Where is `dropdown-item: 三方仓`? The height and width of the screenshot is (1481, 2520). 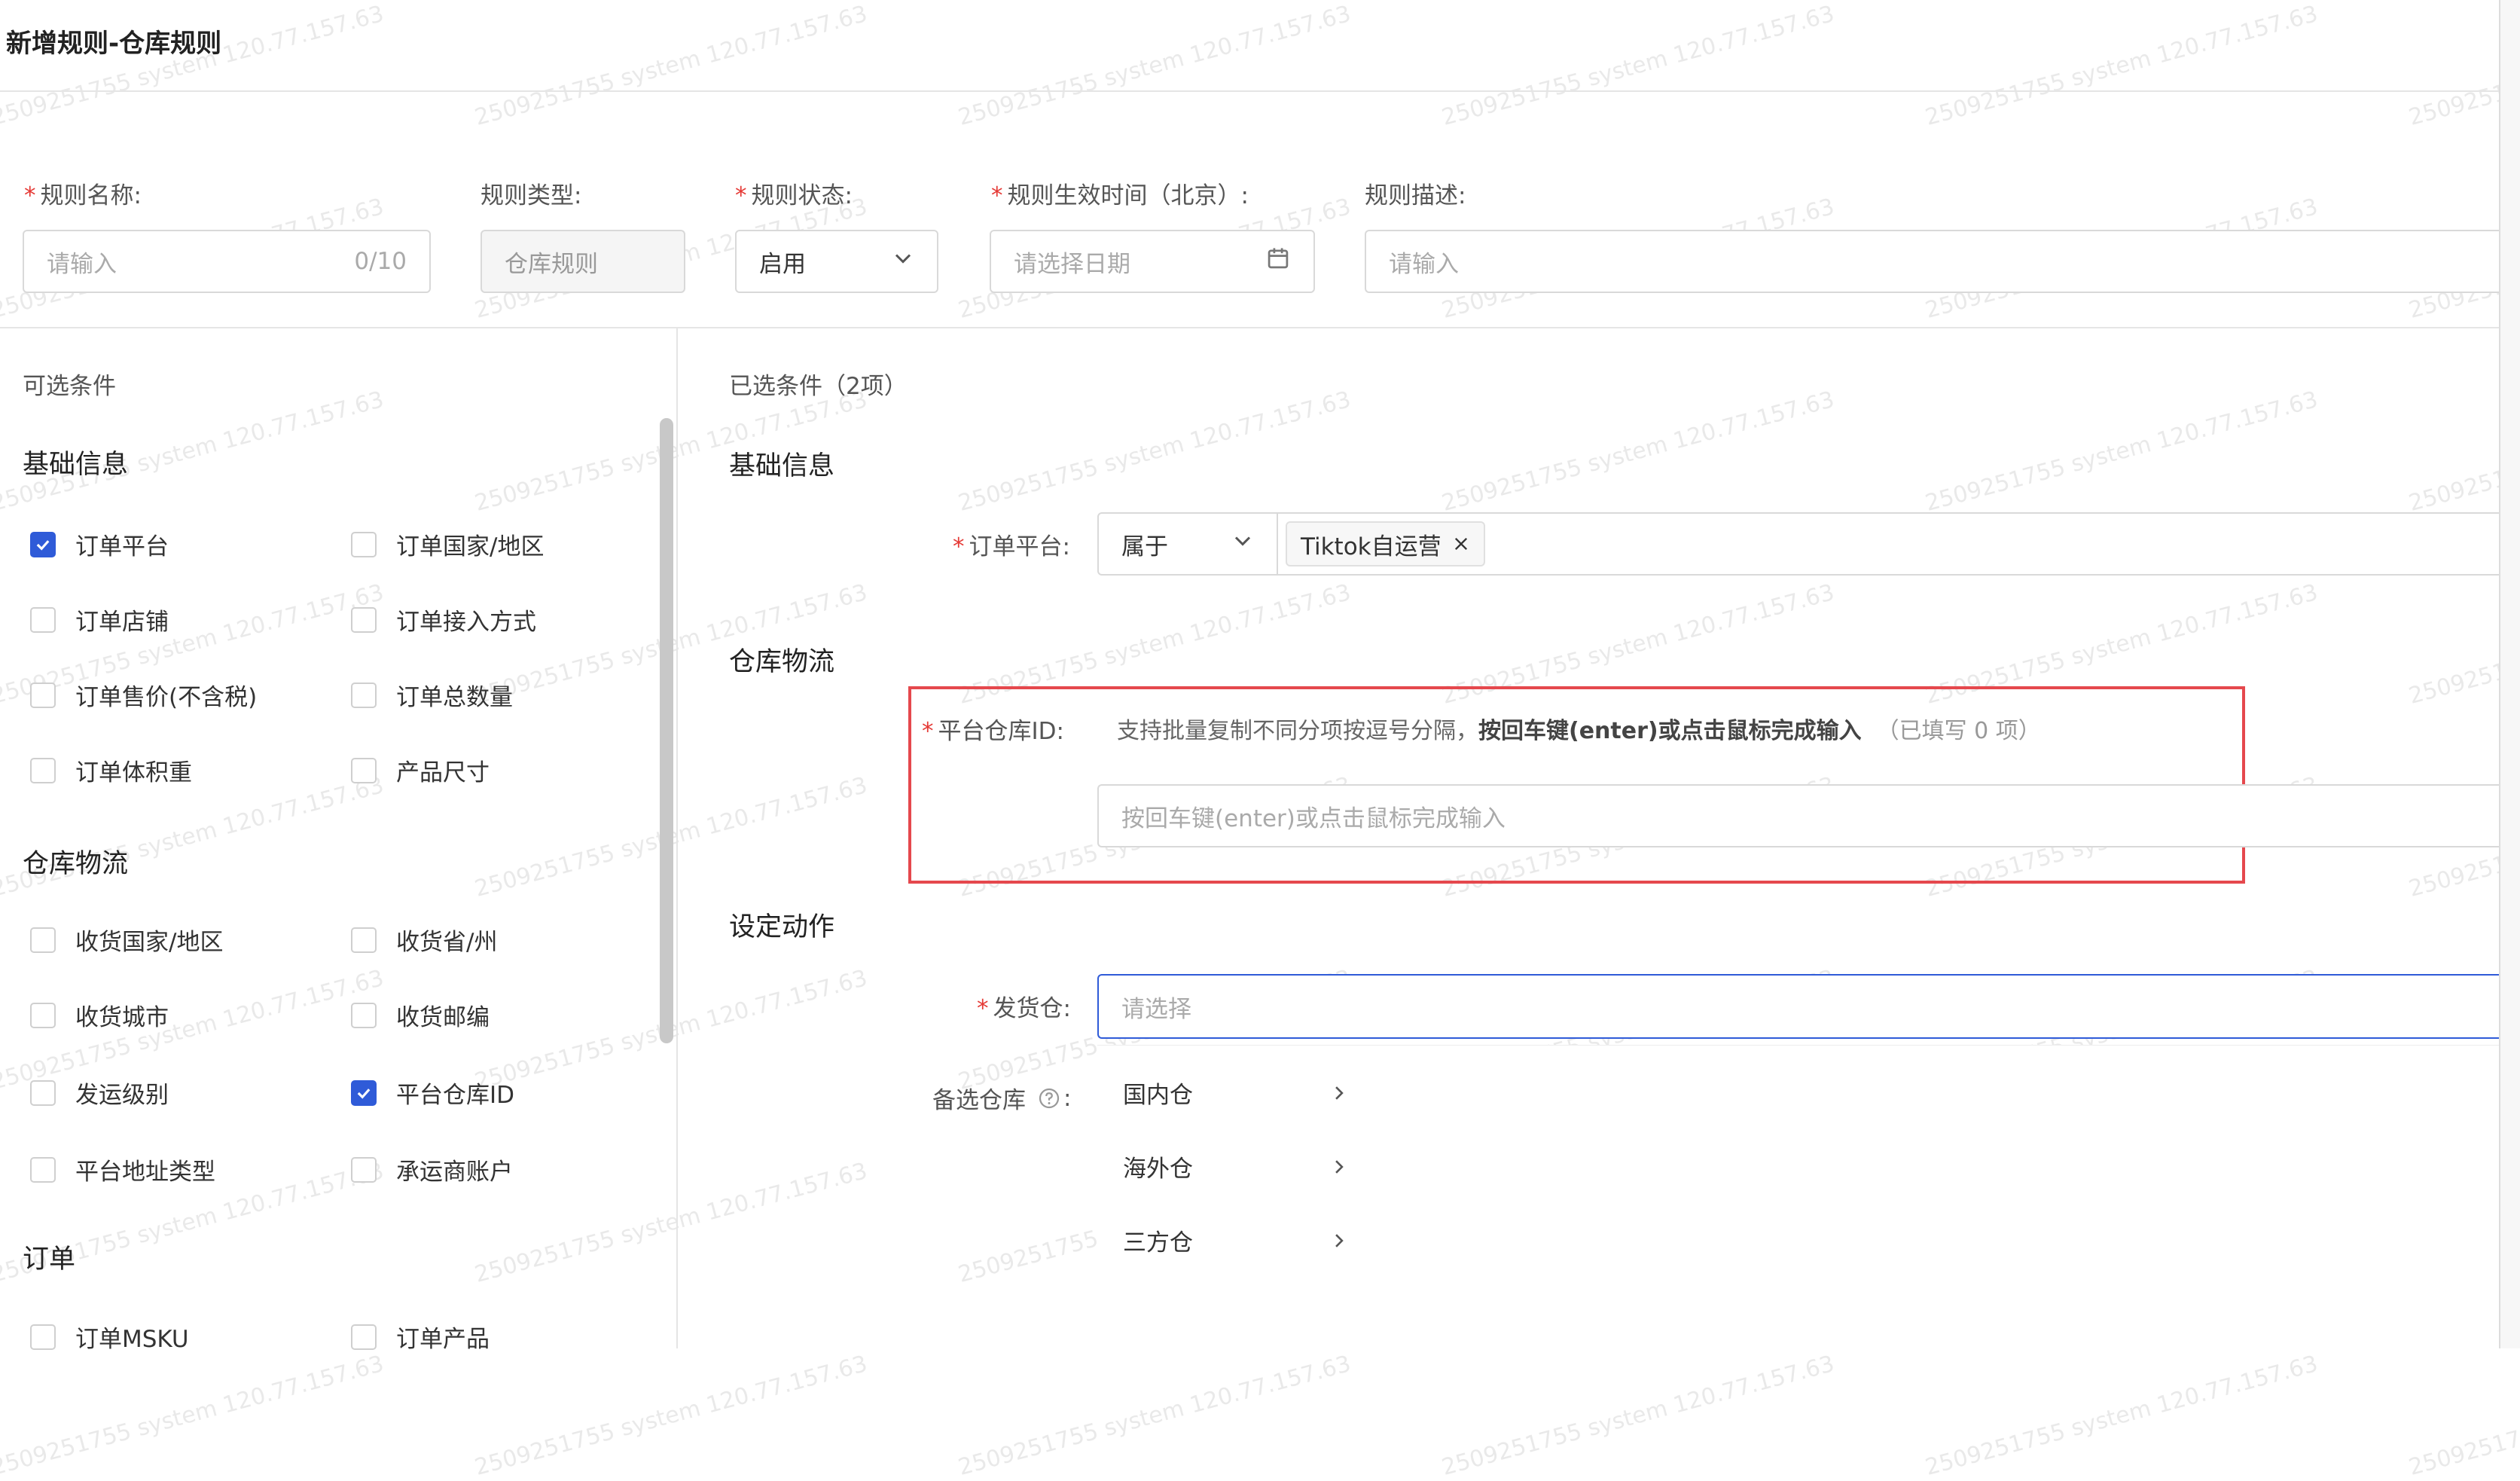 dropdown-item: 三方仓 is located at coordinates (1236, 1240).